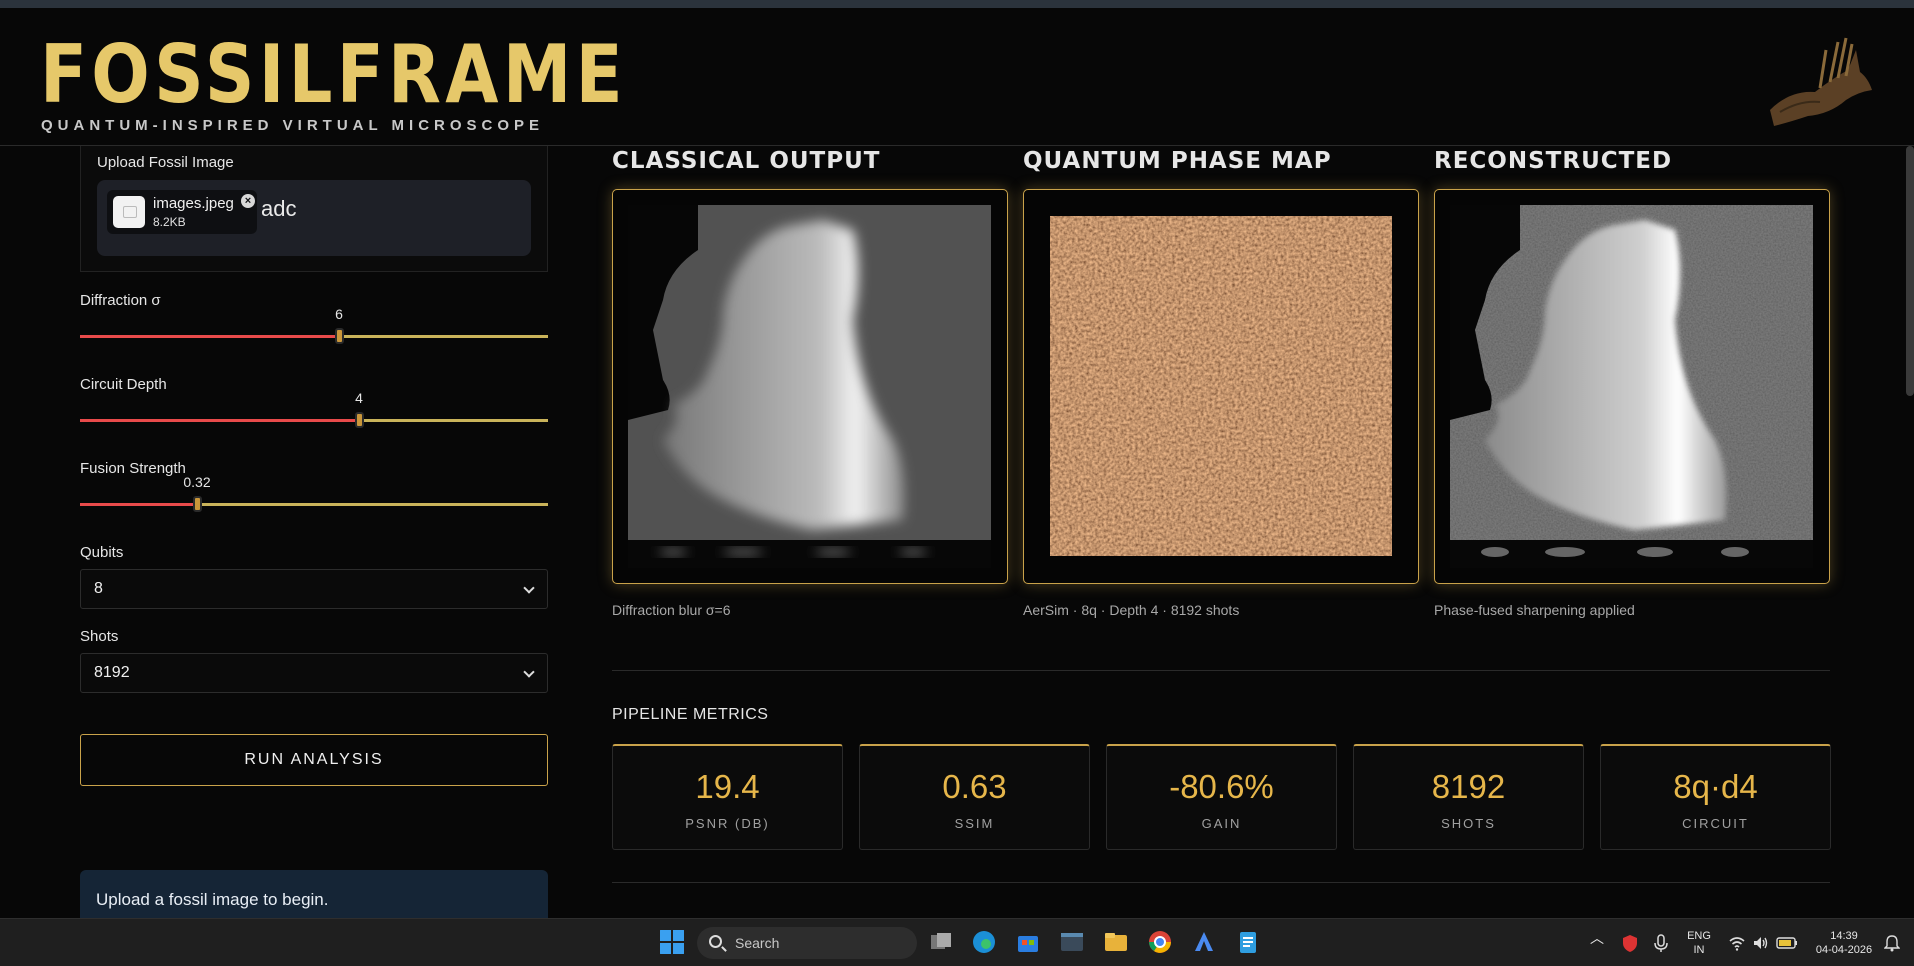 This screenshot has height=966, width=1914. I want to click on shots-label: Shots, so click(99, 636).